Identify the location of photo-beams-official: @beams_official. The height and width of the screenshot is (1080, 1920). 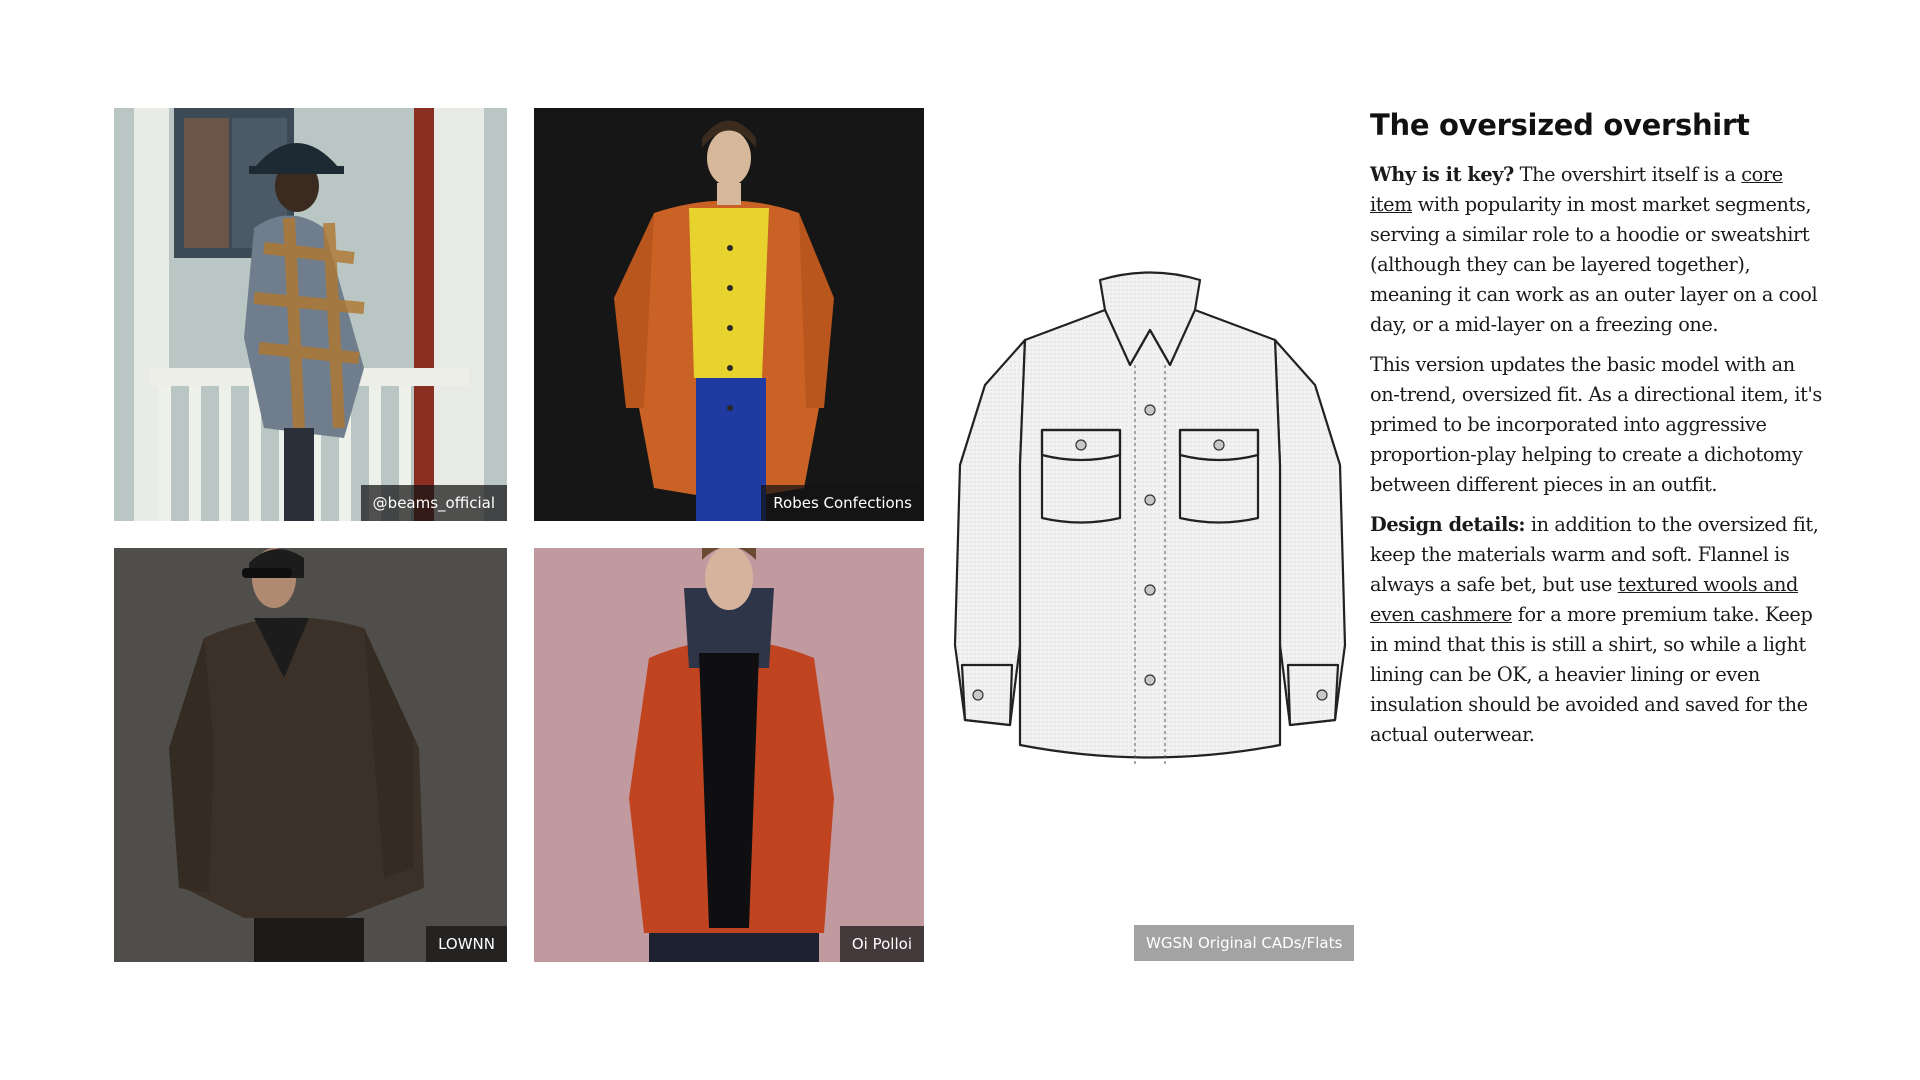
(310, 314).